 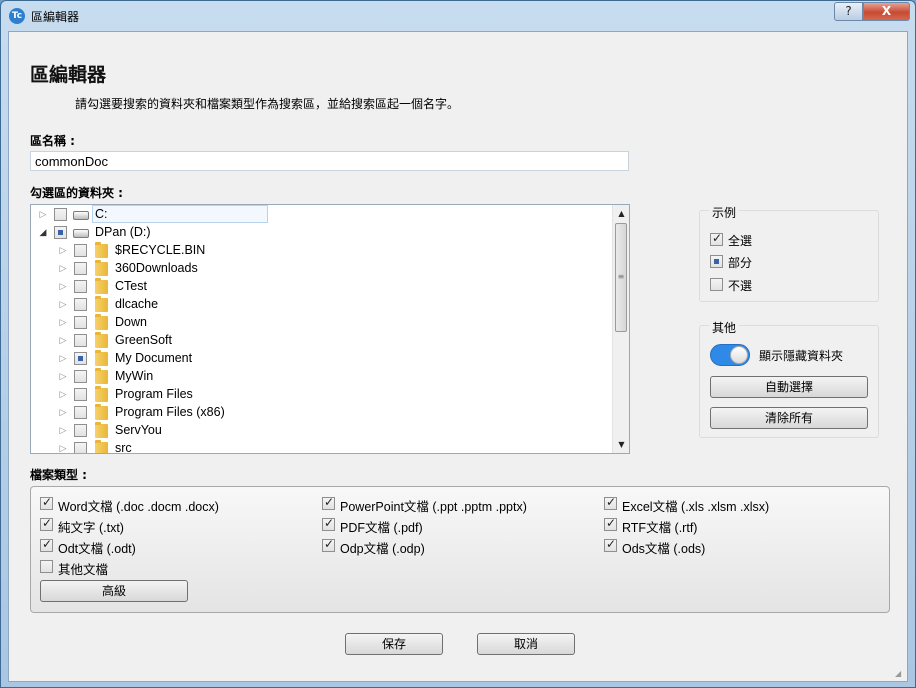 I want to click on page-description: 請勾選要搜索的資料夾和檔案類型作為搜索區，並給搜索區起一個名字。, so click(x=267, y=104).